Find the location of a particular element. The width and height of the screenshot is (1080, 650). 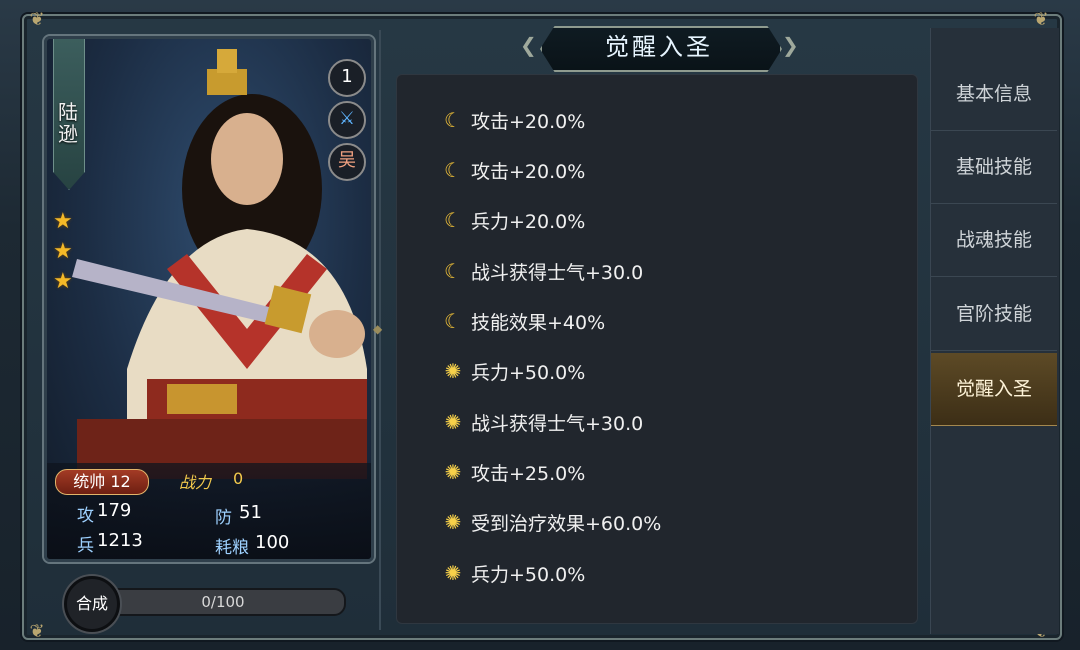

merge-progress-bar: 0/100 is located at coordinates (223, 602).